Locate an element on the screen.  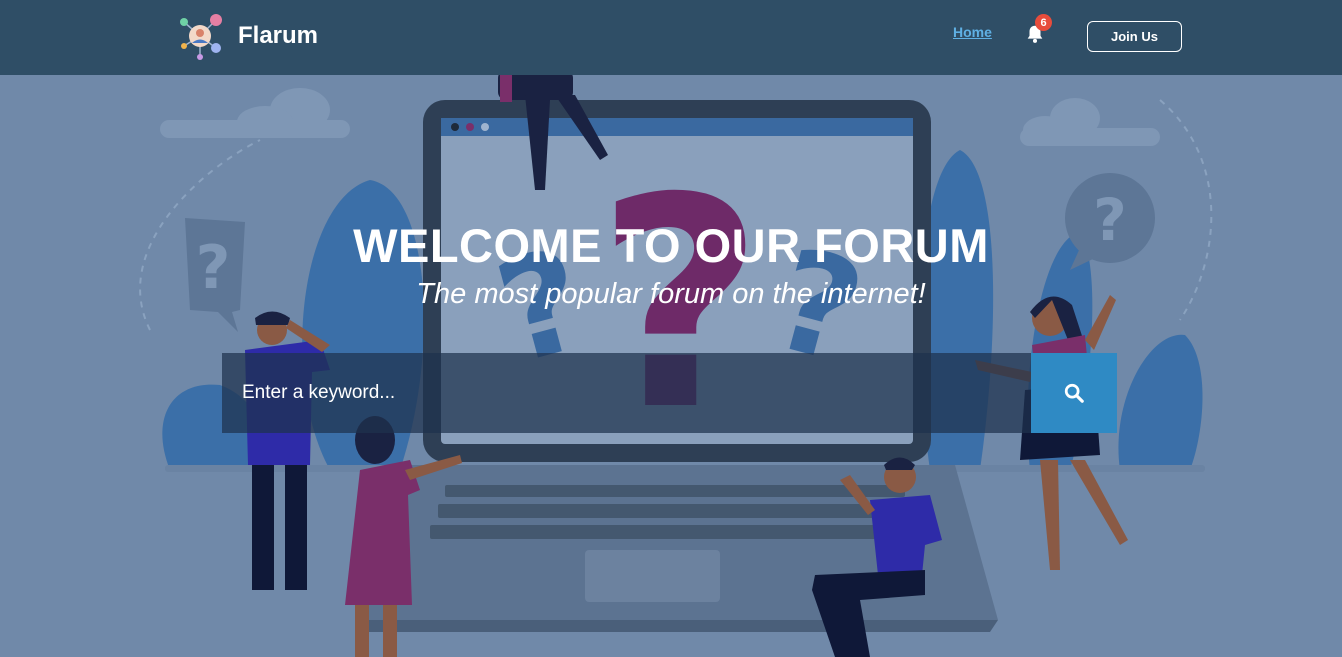
search-icon is located at coordinates (1074, 393).